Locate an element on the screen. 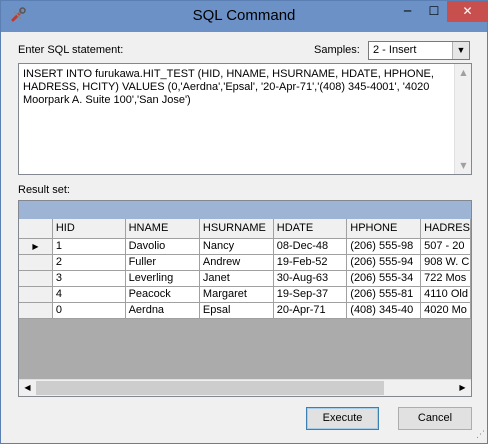 The height and width of the screenshot is (444, 488). column-header: HNAME is located at coordinates (162, 229).